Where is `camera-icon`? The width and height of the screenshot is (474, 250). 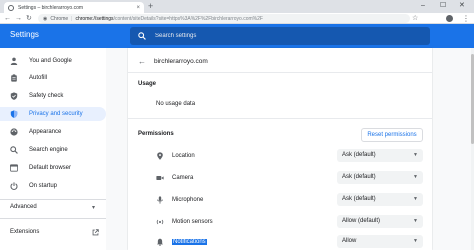
camera-icon is located at coordinates (160, 178).